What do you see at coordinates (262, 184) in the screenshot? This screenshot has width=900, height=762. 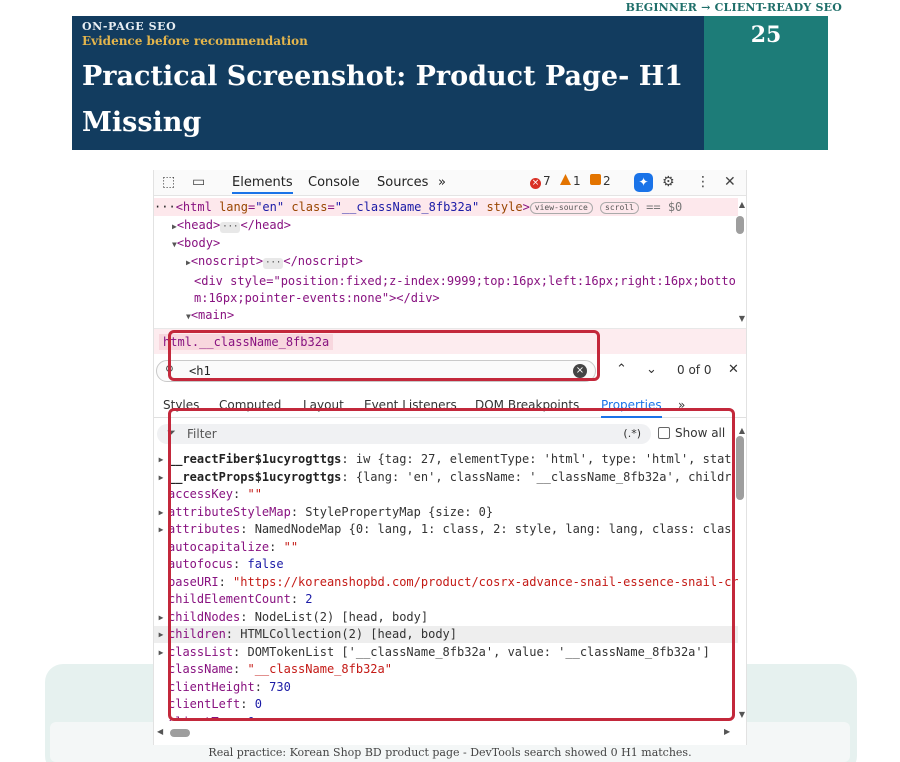 I see `tab-elements: Elements` at bounding box center [262, 184].